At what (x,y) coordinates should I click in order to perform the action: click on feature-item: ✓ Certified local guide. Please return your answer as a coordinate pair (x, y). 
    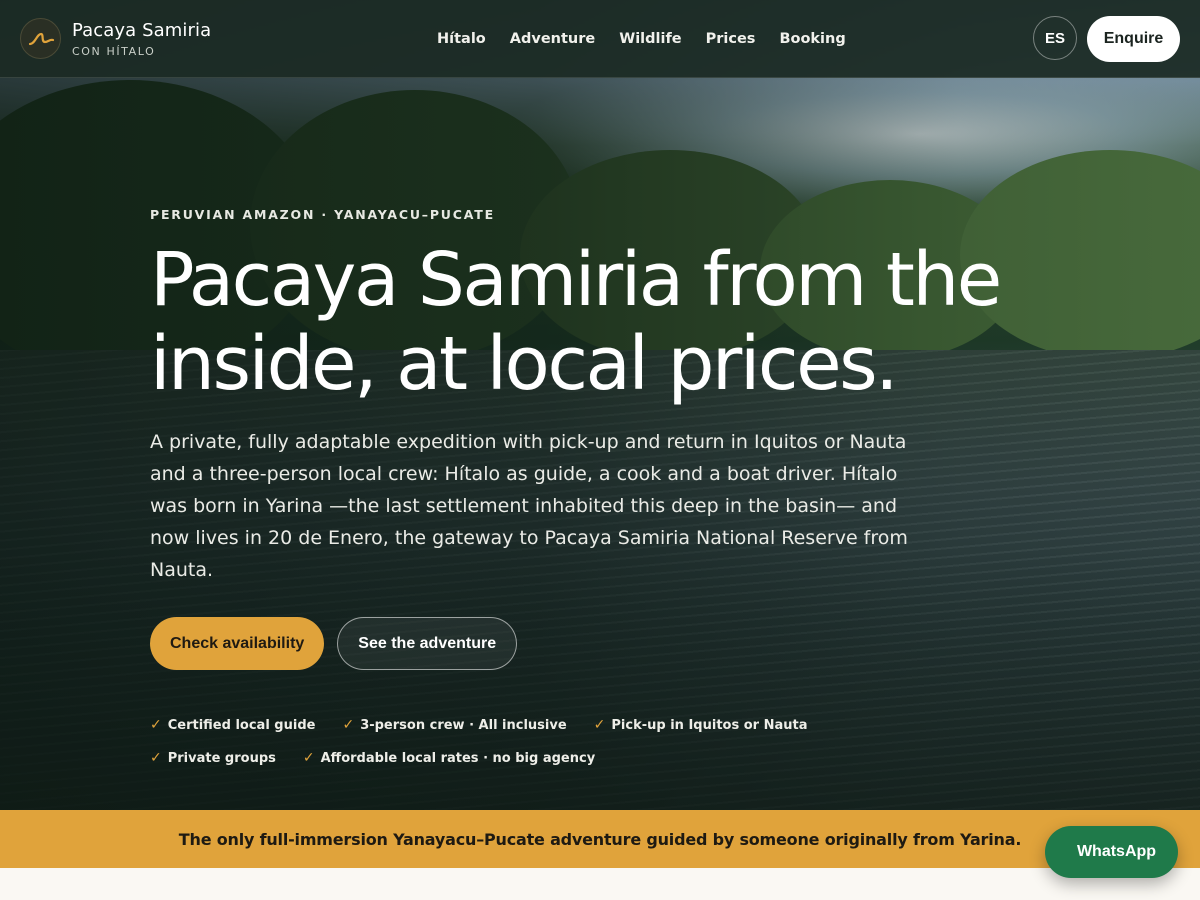
    Looking at the image, I should click on (232, 725).